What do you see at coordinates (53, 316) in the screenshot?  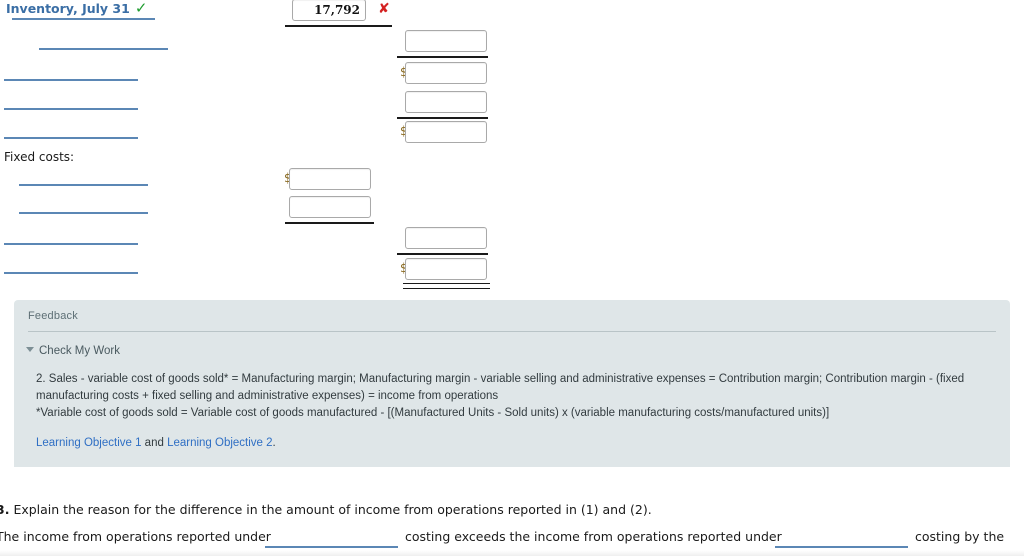 I see `feedback-title: Feedback` at bounding box center [53, 316].